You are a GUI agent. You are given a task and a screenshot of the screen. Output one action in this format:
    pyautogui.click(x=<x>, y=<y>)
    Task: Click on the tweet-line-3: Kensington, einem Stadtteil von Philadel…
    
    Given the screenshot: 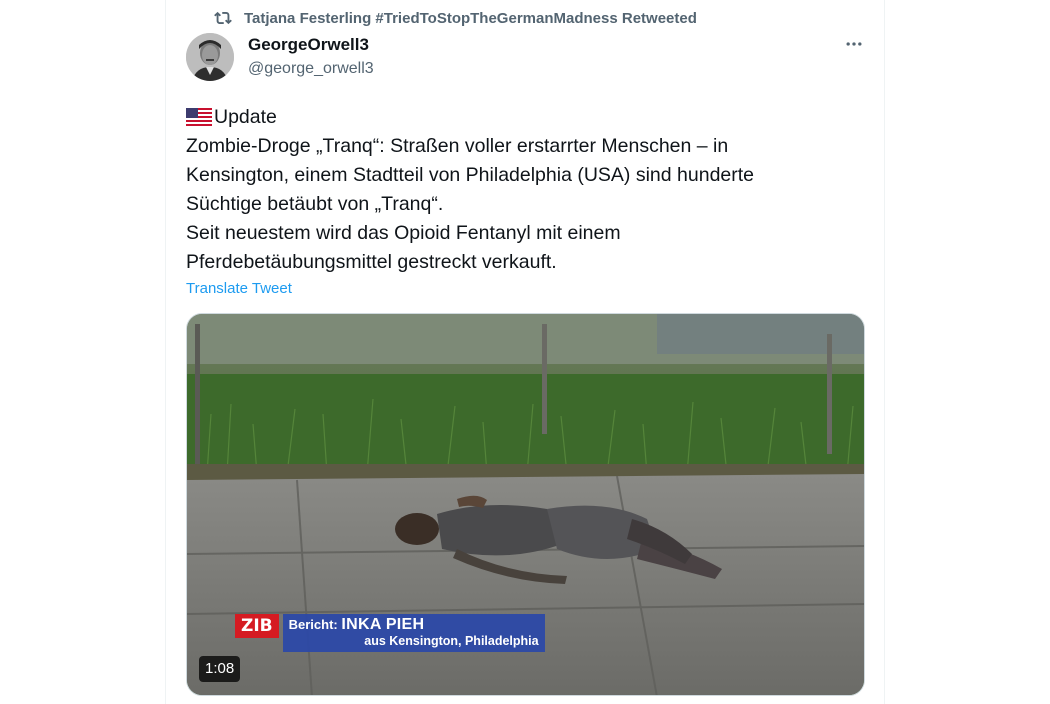 What is the action you would take?
    pyautogui.click(x=470, y=175)
    